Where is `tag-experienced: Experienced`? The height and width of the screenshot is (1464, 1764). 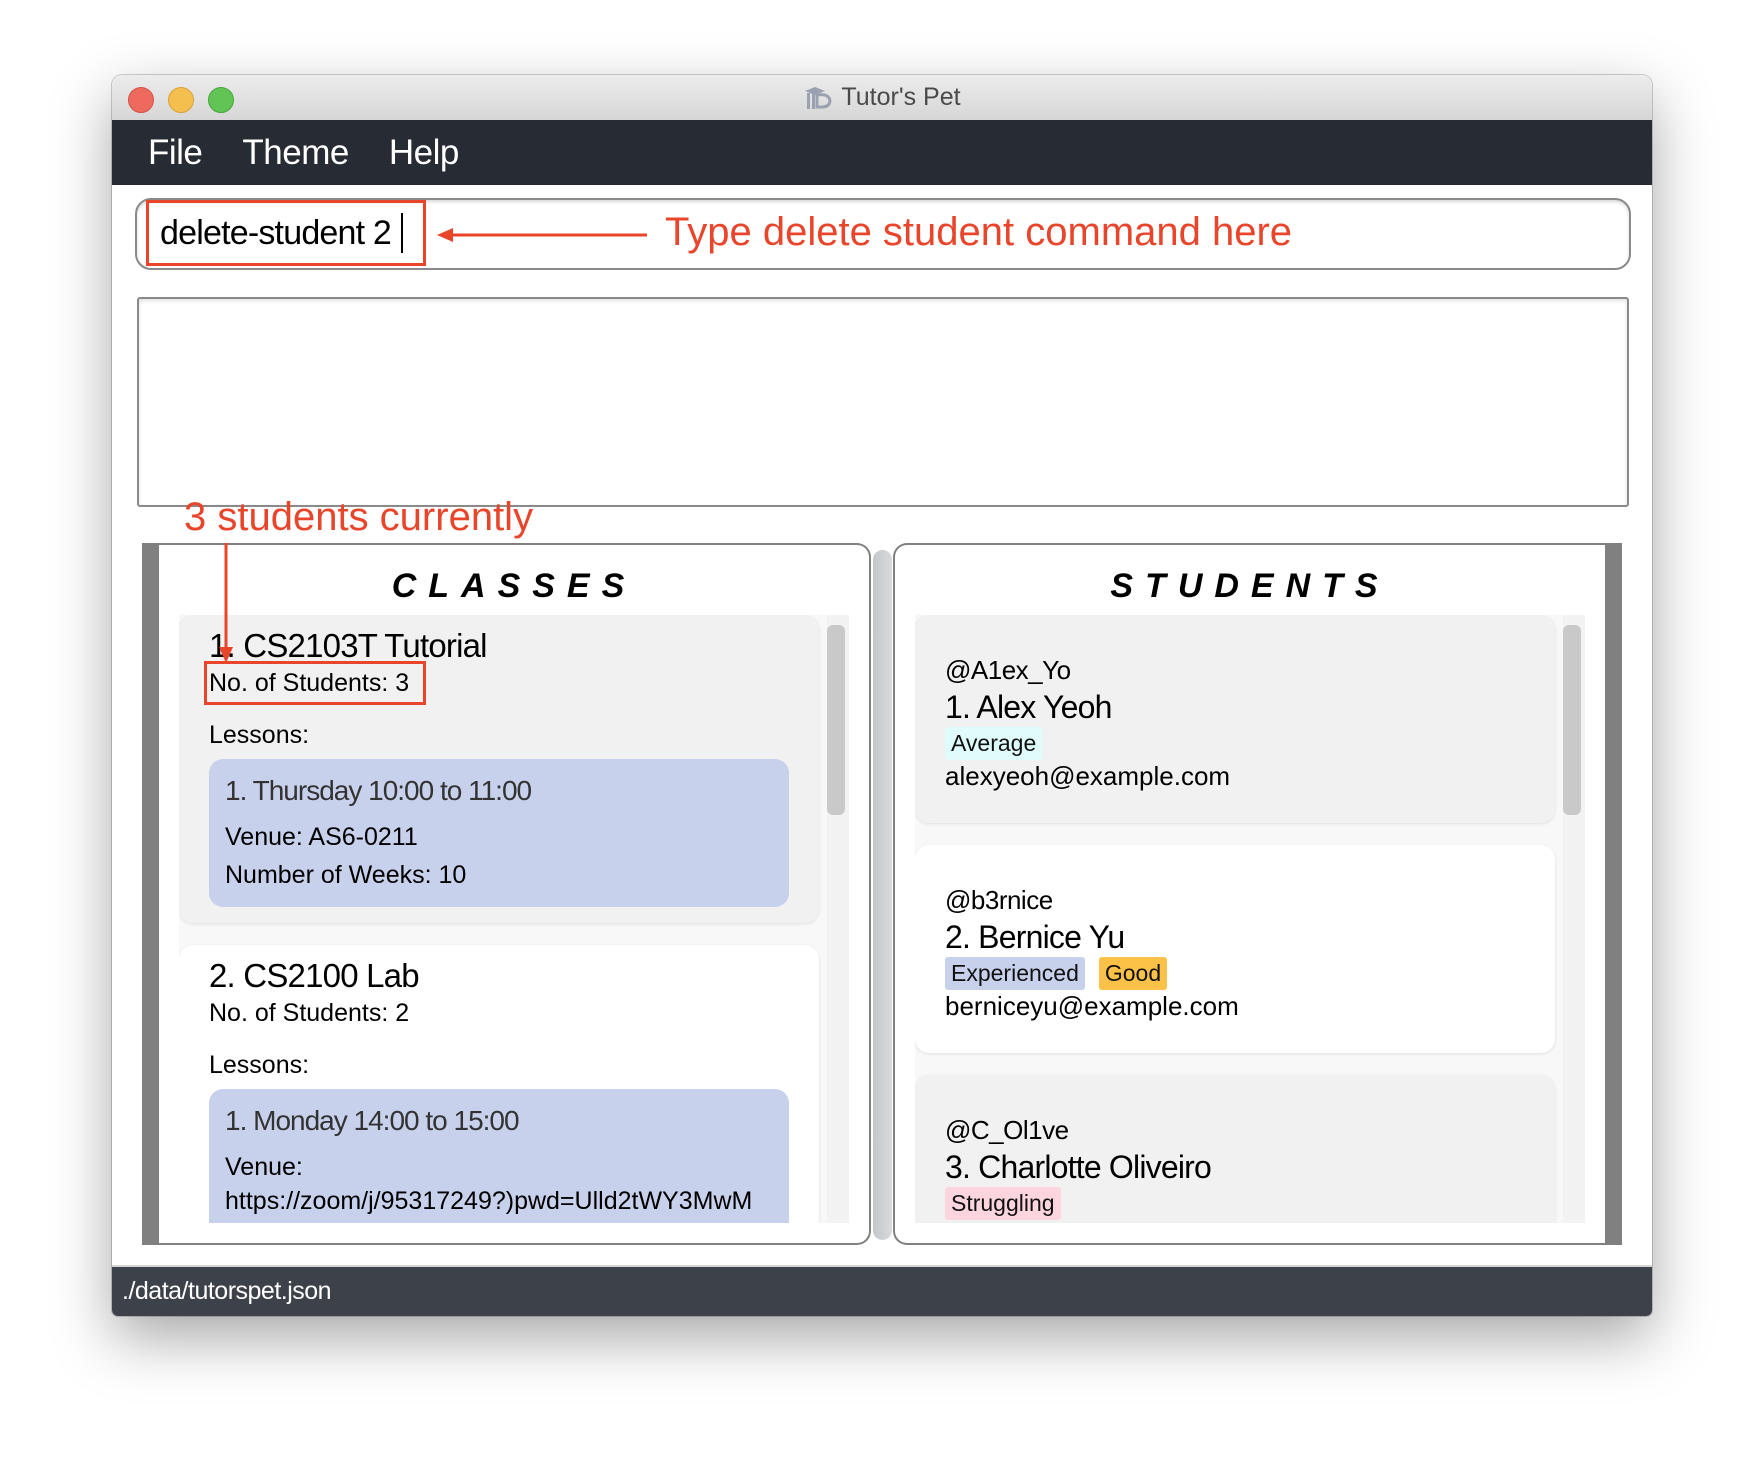
tag-experienced: Experienced is located at coordinates (1015, 973).